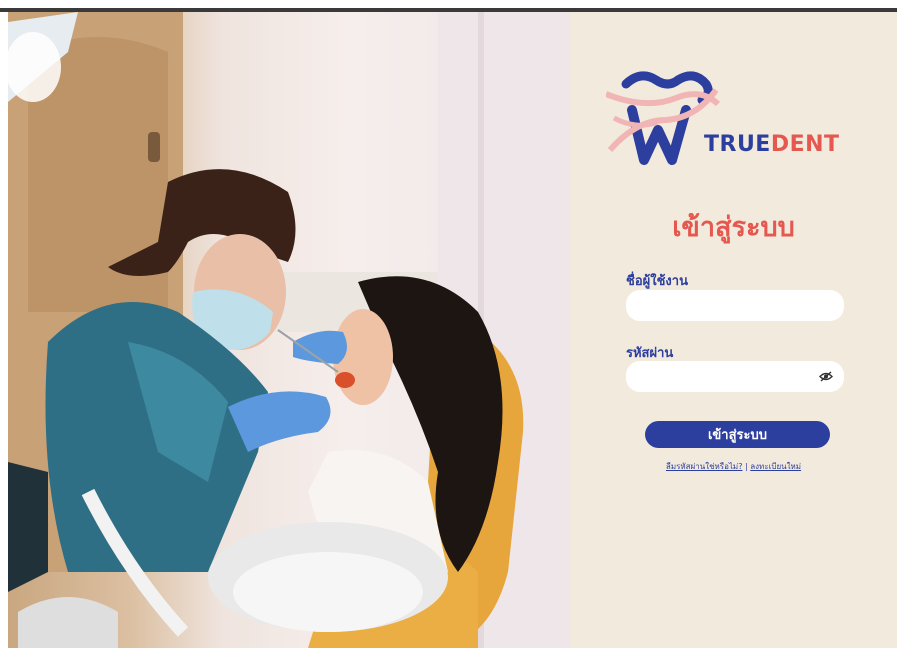 This screenshot has width=897, height=648. I want to click on username-input, so click(735, 305).